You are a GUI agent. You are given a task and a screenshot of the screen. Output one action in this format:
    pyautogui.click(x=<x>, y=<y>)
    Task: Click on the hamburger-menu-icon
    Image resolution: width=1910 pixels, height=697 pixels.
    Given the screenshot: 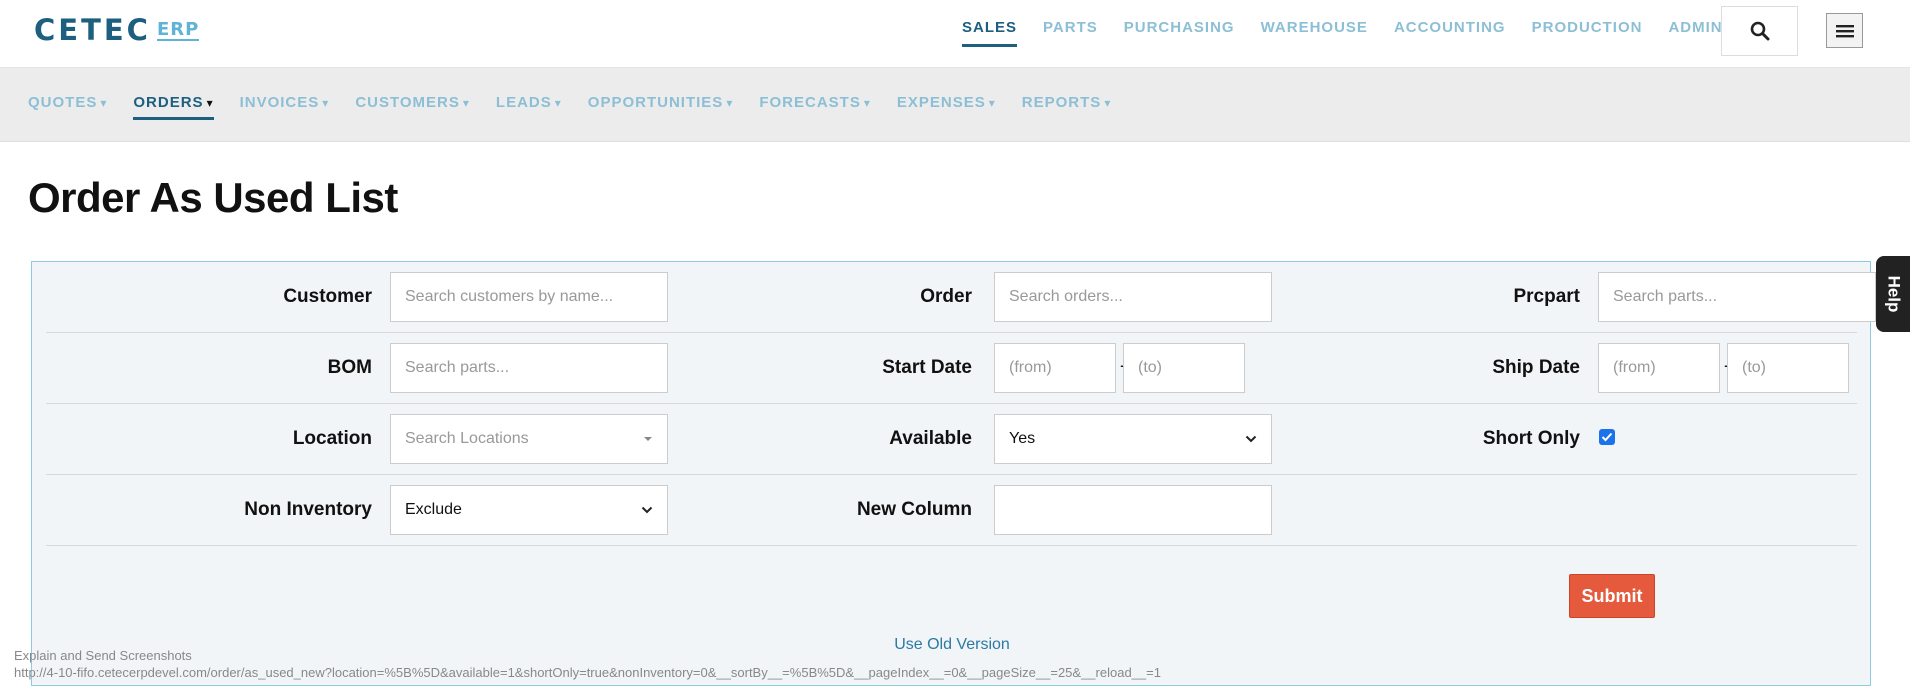 What is the action you would take?
    pyautogui.click(x=1844, y=30)
    